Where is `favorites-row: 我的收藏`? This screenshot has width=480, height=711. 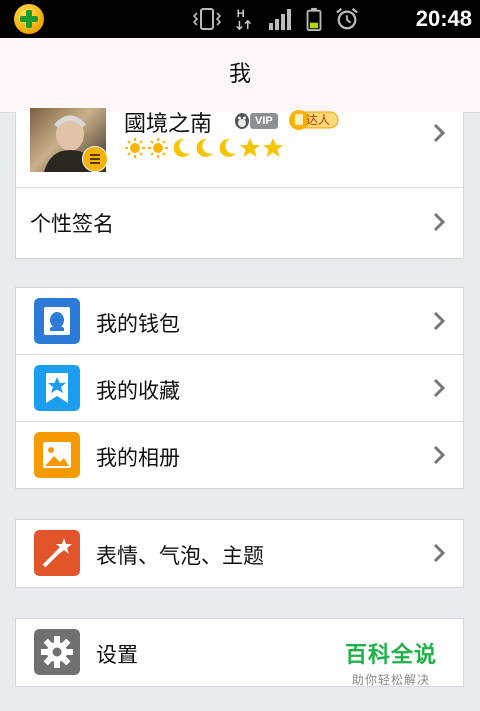
favorites-row: 我的收藏 is located at coordinates (239, 388).